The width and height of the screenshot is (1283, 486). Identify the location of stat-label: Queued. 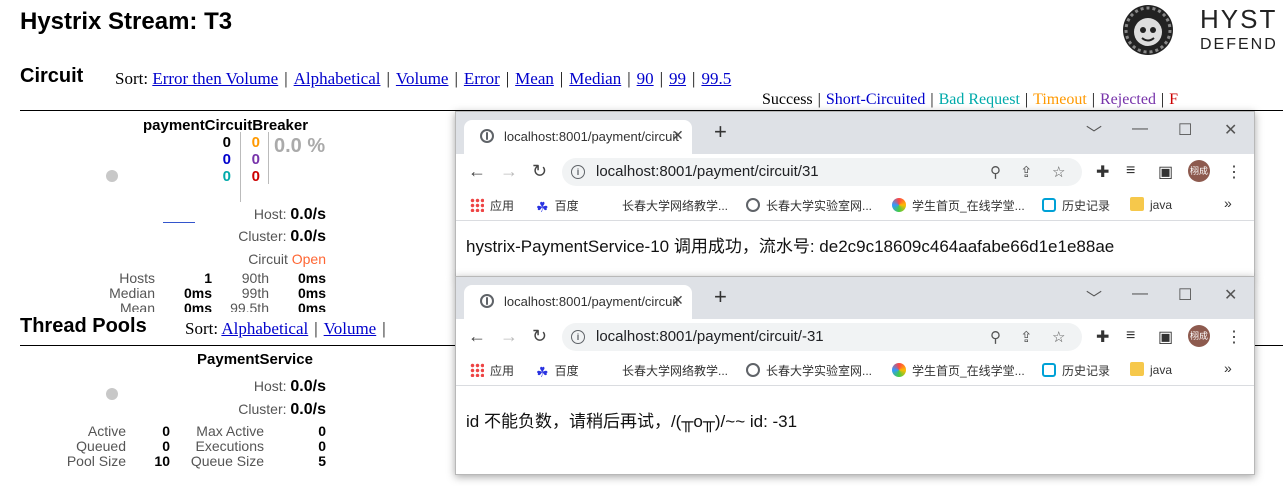
(101, 446).